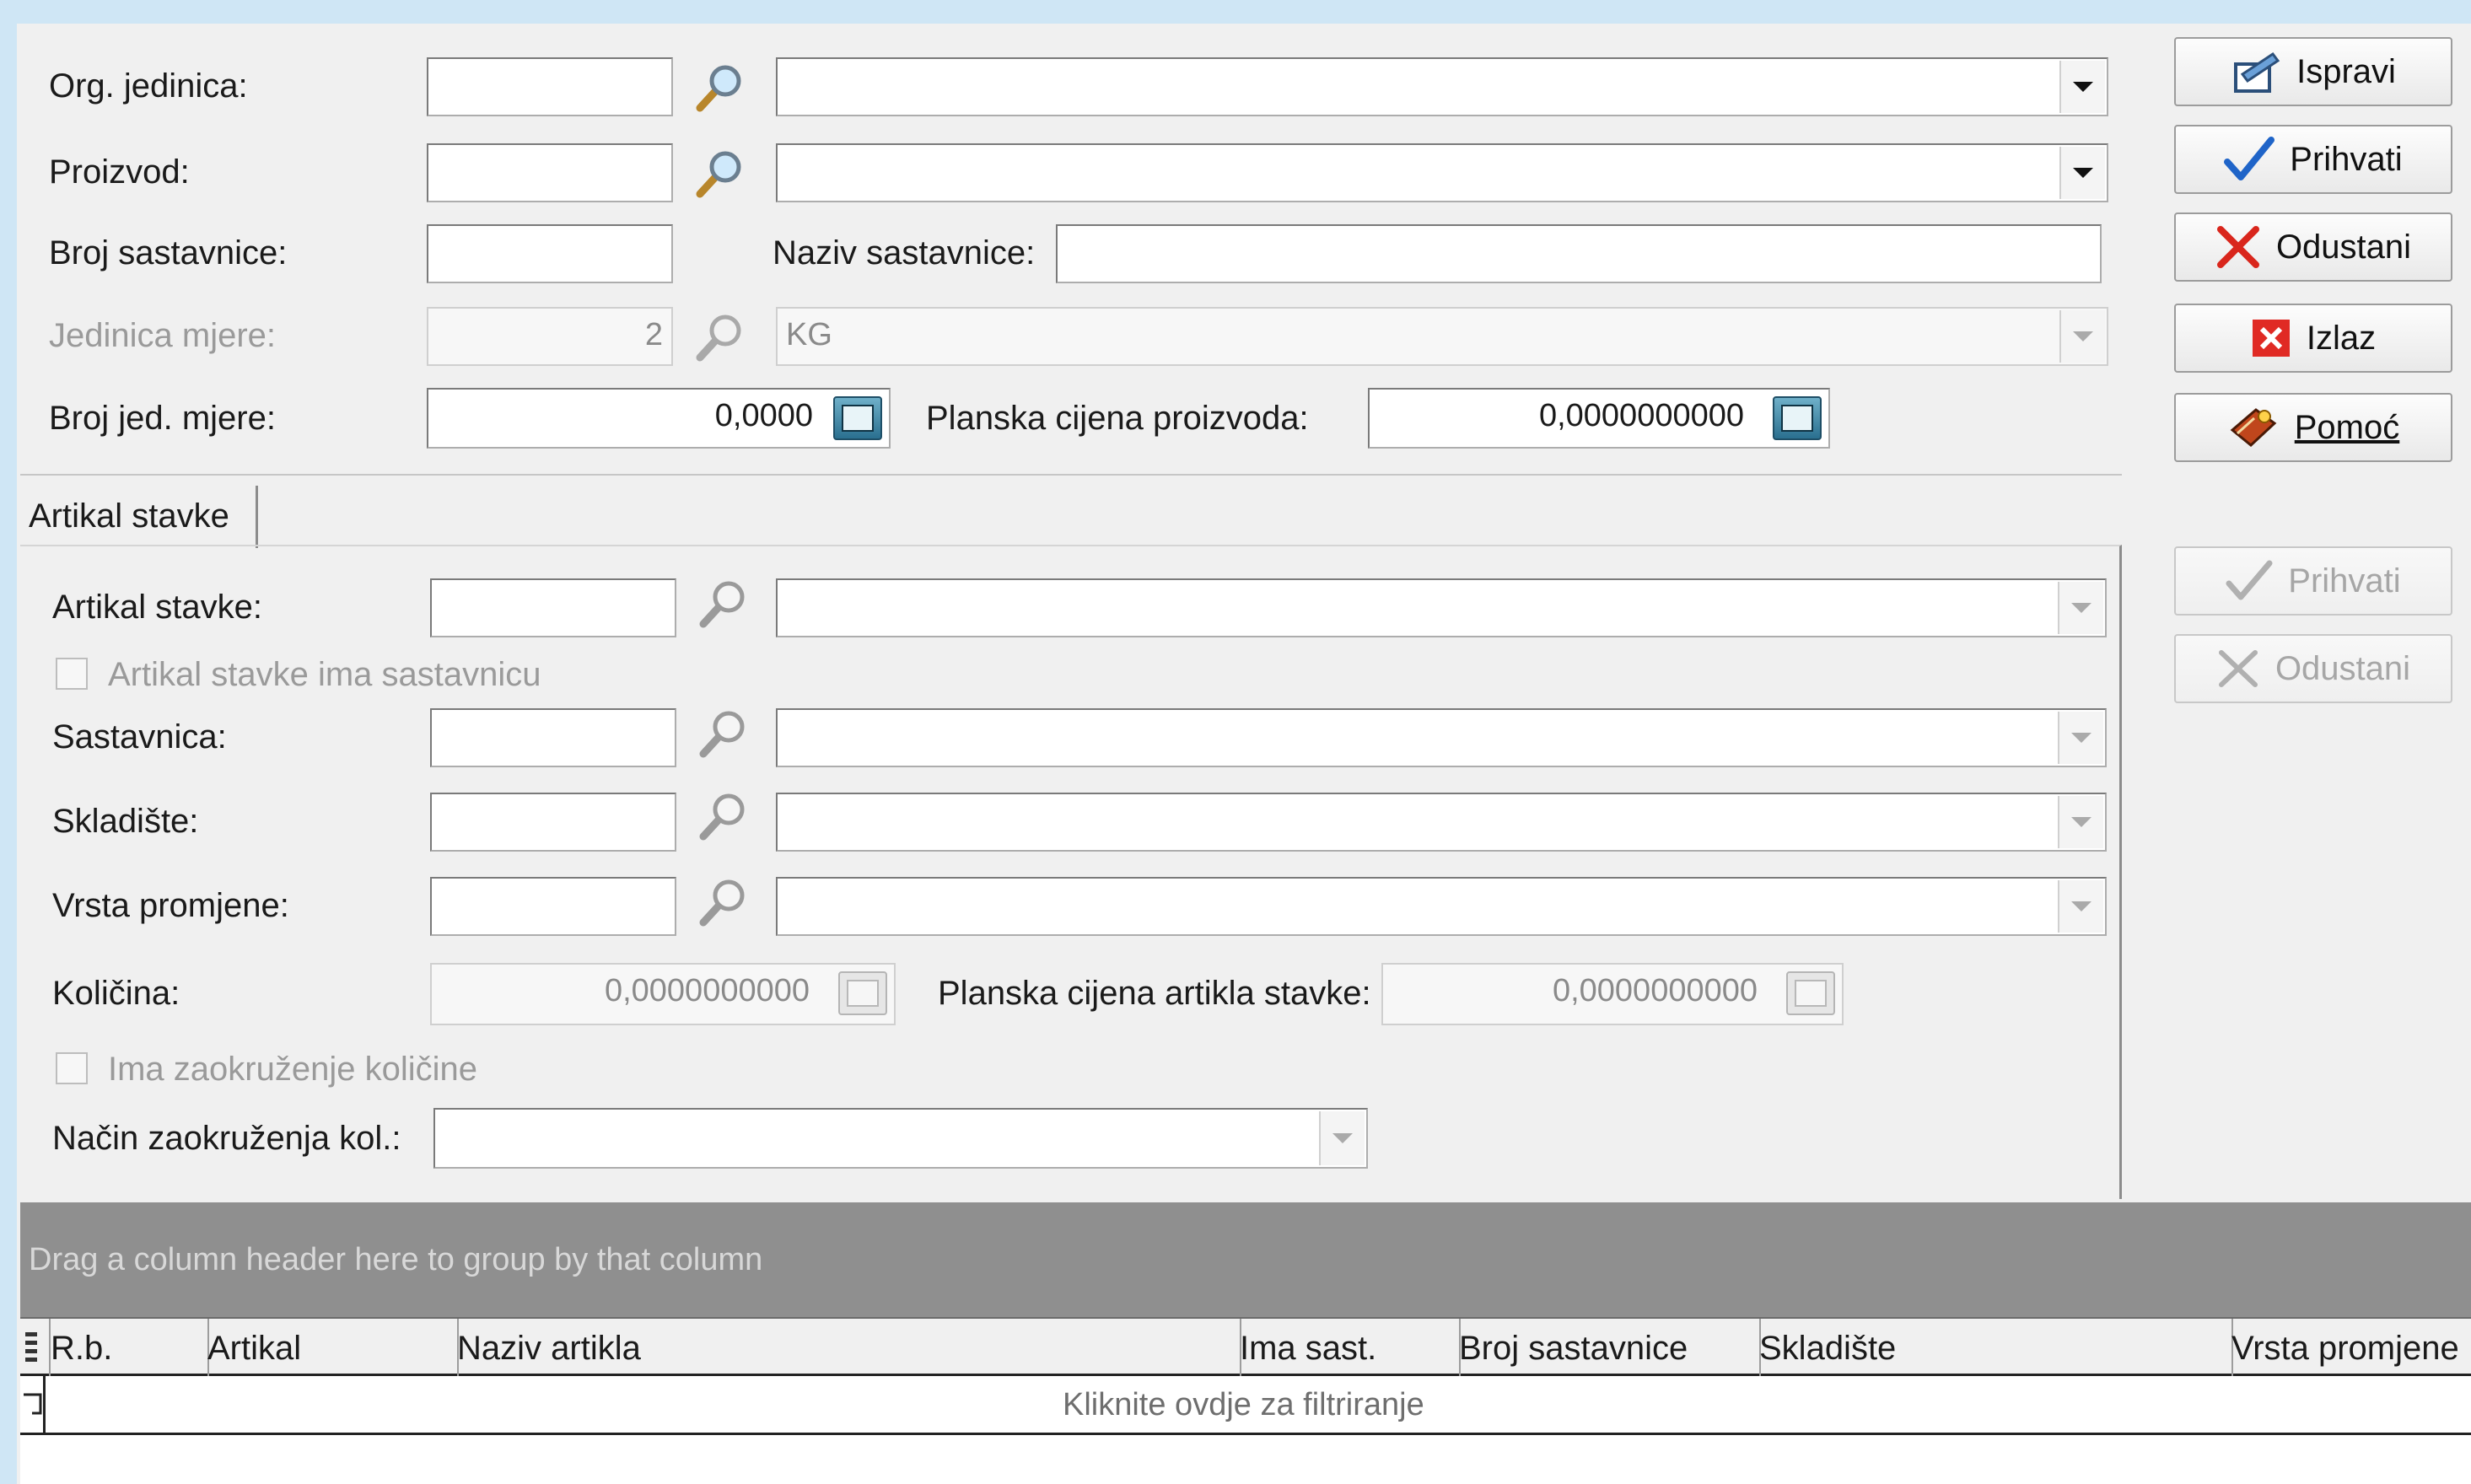 The height and width of the screenshot is (1484, 2471). I want to click on change-type-search-icon, so click(724, 902).